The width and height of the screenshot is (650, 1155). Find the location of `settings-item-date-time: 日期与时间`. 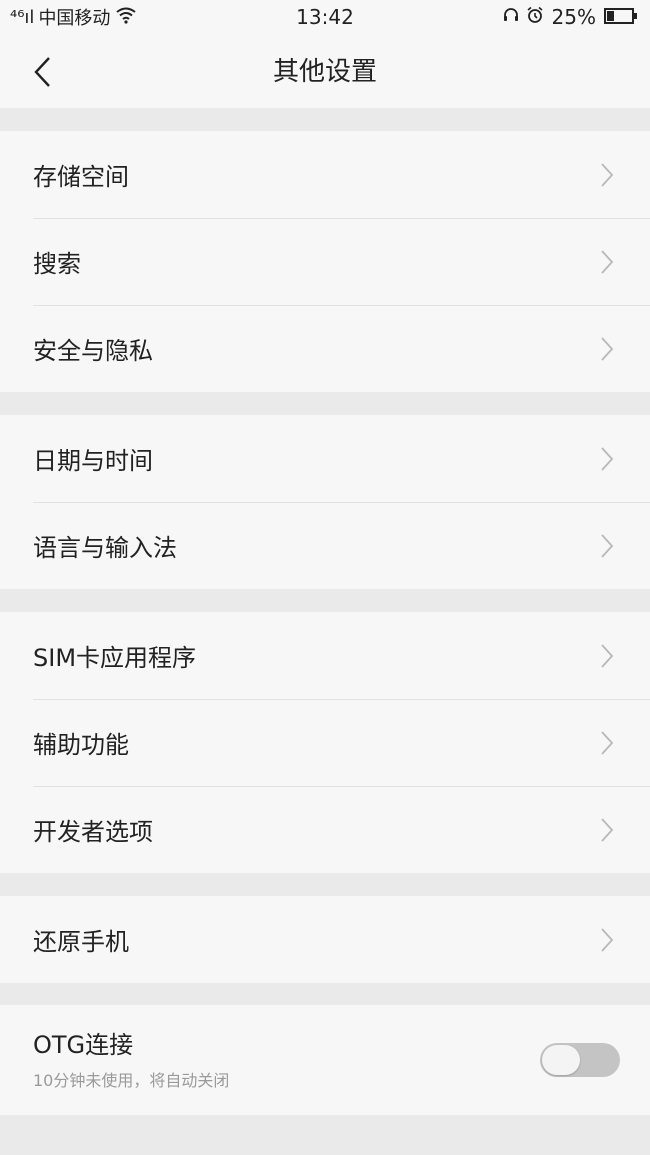

settings-item-date-time: 日期与时间 is located at coordinates (325, 458).